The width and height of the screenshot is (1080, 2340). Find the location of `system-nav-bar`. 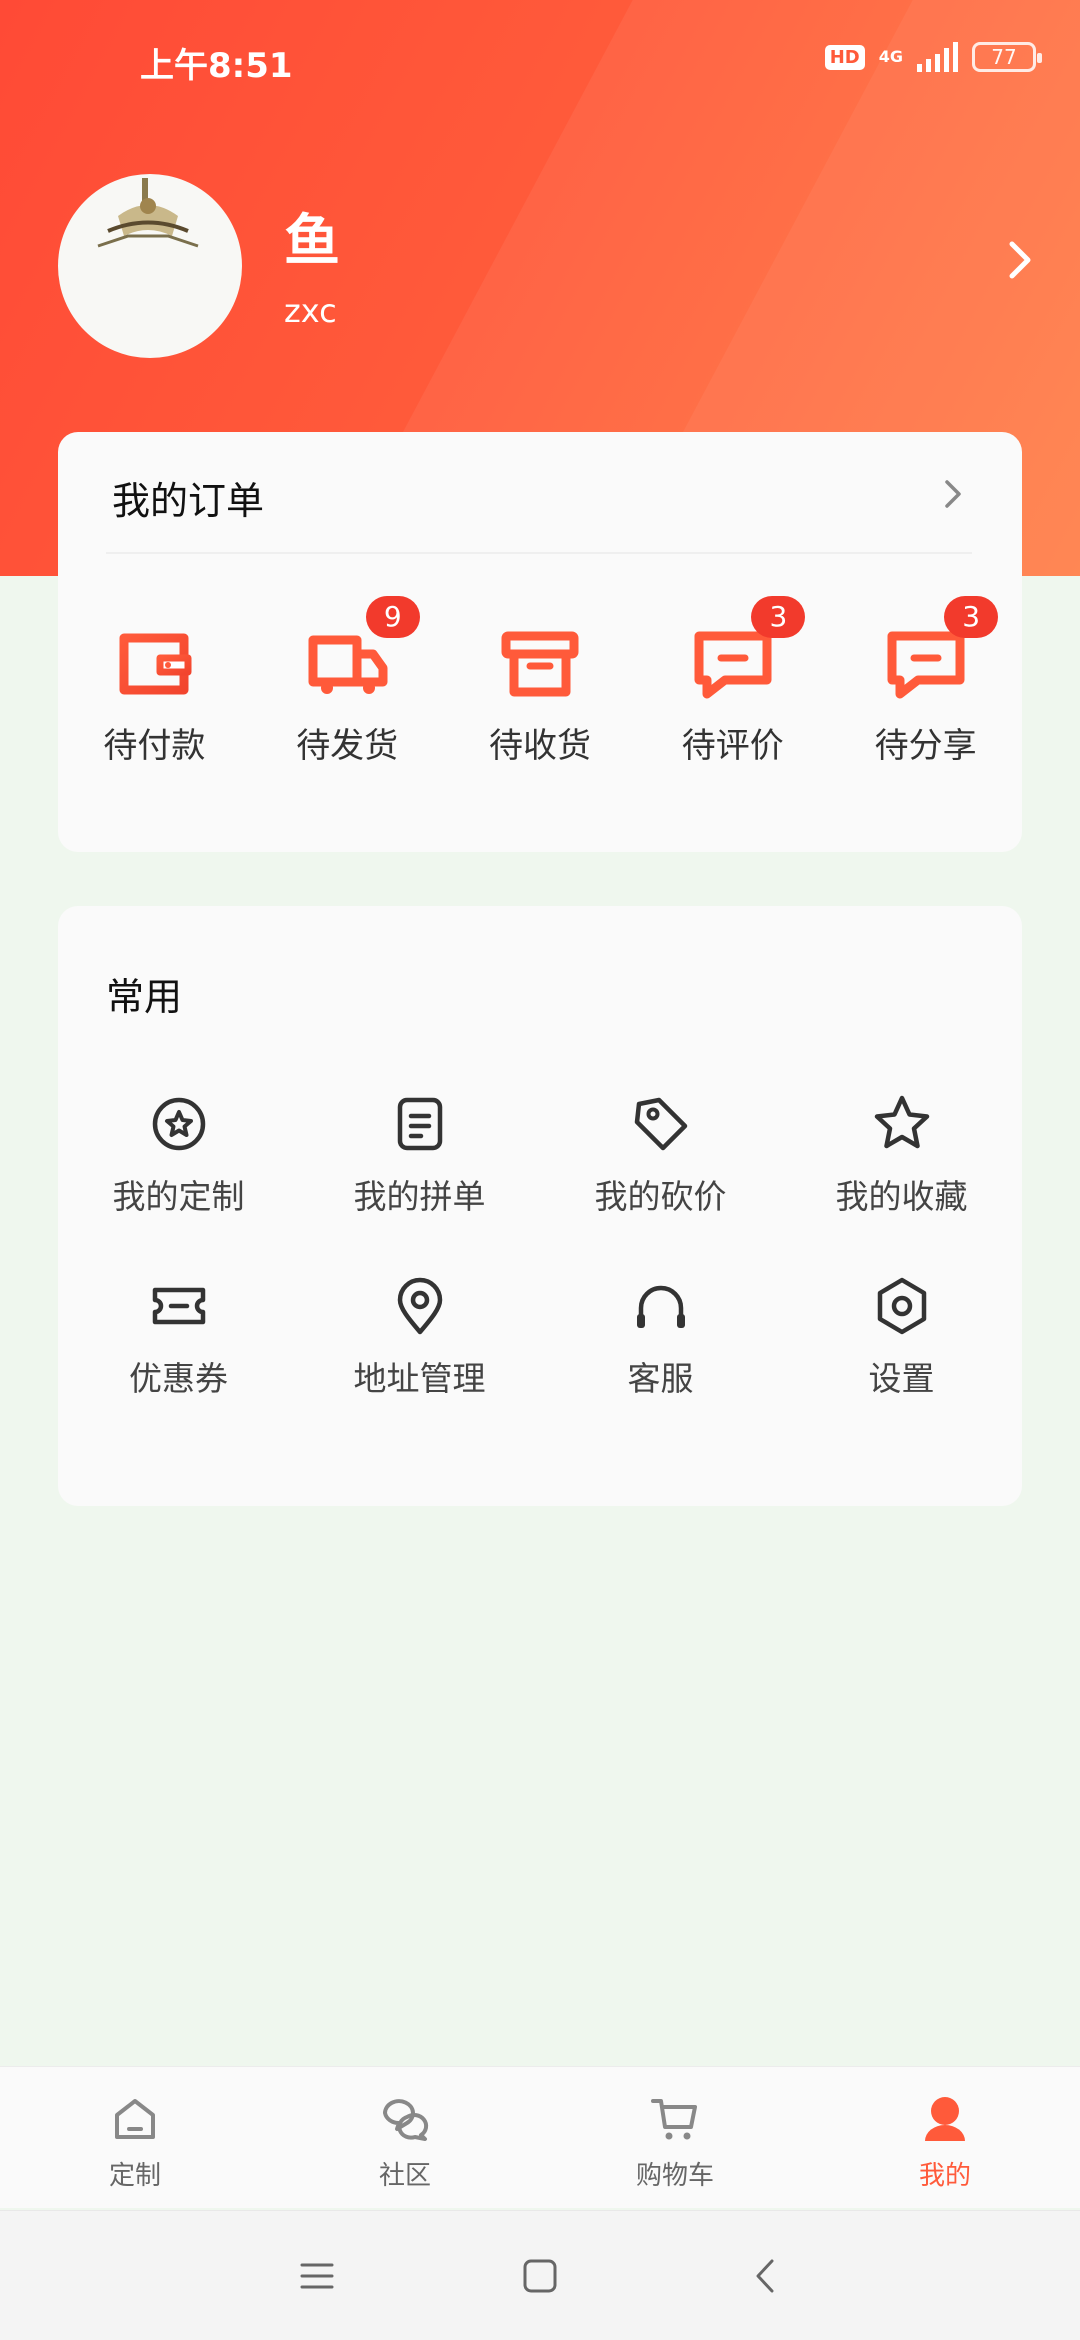

system-nav-bar is located at coordinates (540, 2275).